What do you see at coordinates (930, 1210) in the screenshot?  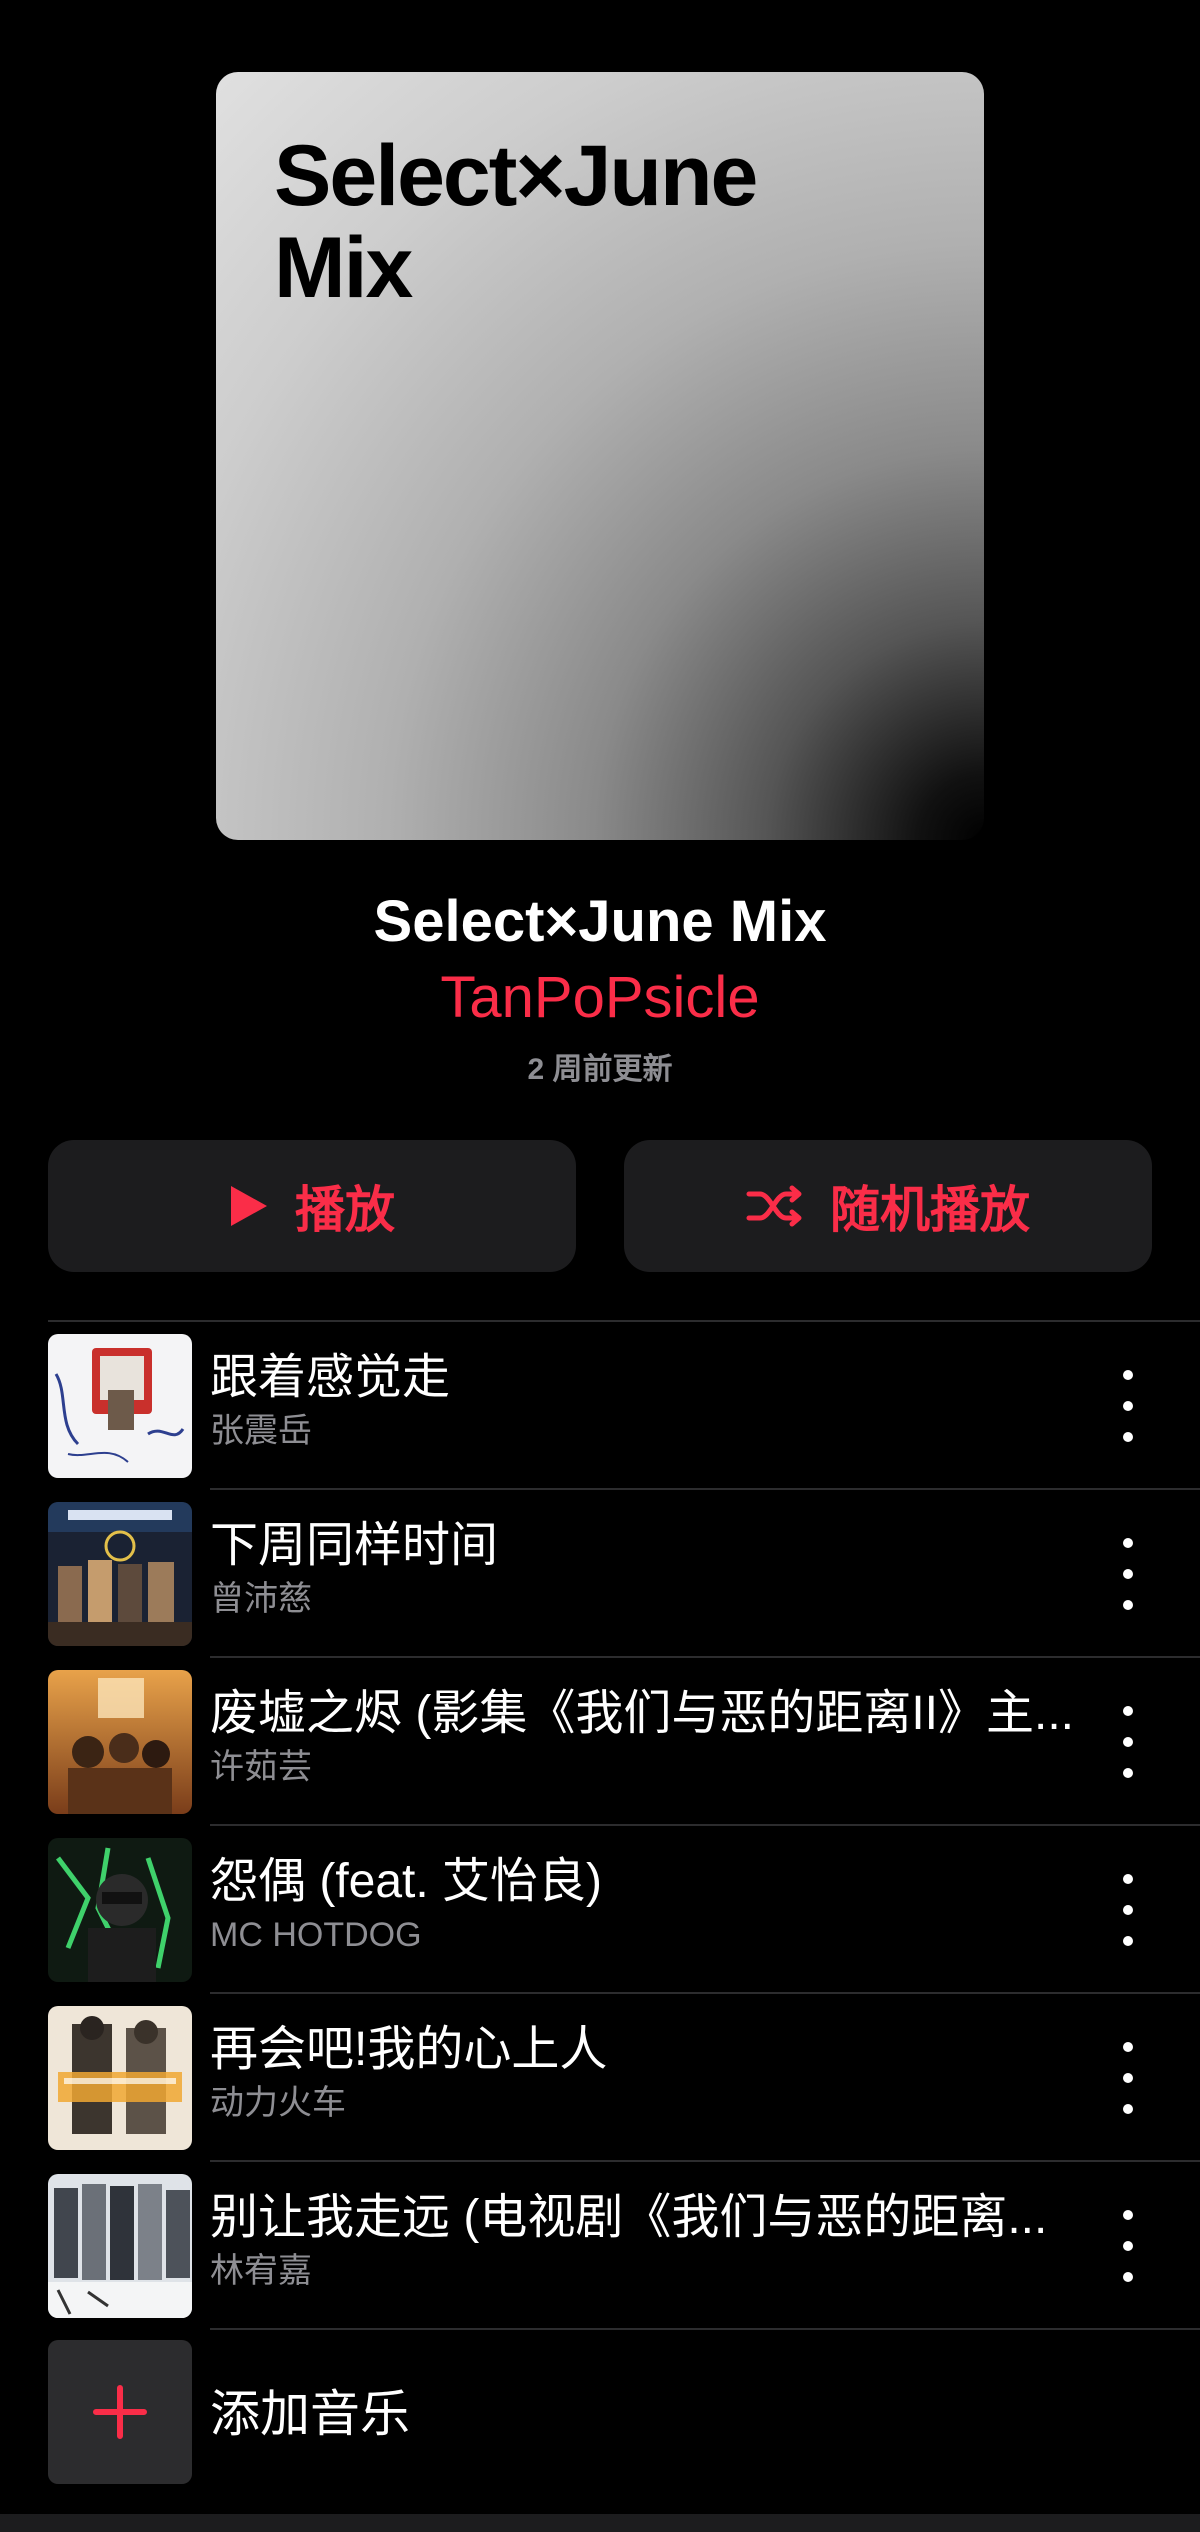 I see `shuffle-button-label: 随机播放` at bounding box center [930, 1210].